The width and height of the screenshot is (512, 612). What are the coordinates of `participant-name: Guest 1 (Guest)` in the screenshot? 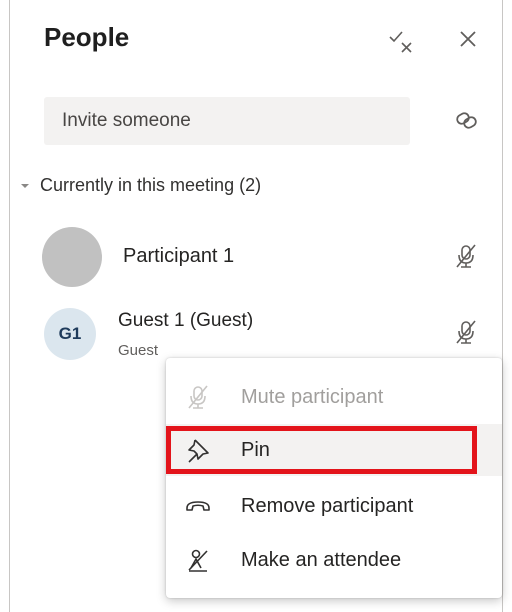 It's located at (185, 321).